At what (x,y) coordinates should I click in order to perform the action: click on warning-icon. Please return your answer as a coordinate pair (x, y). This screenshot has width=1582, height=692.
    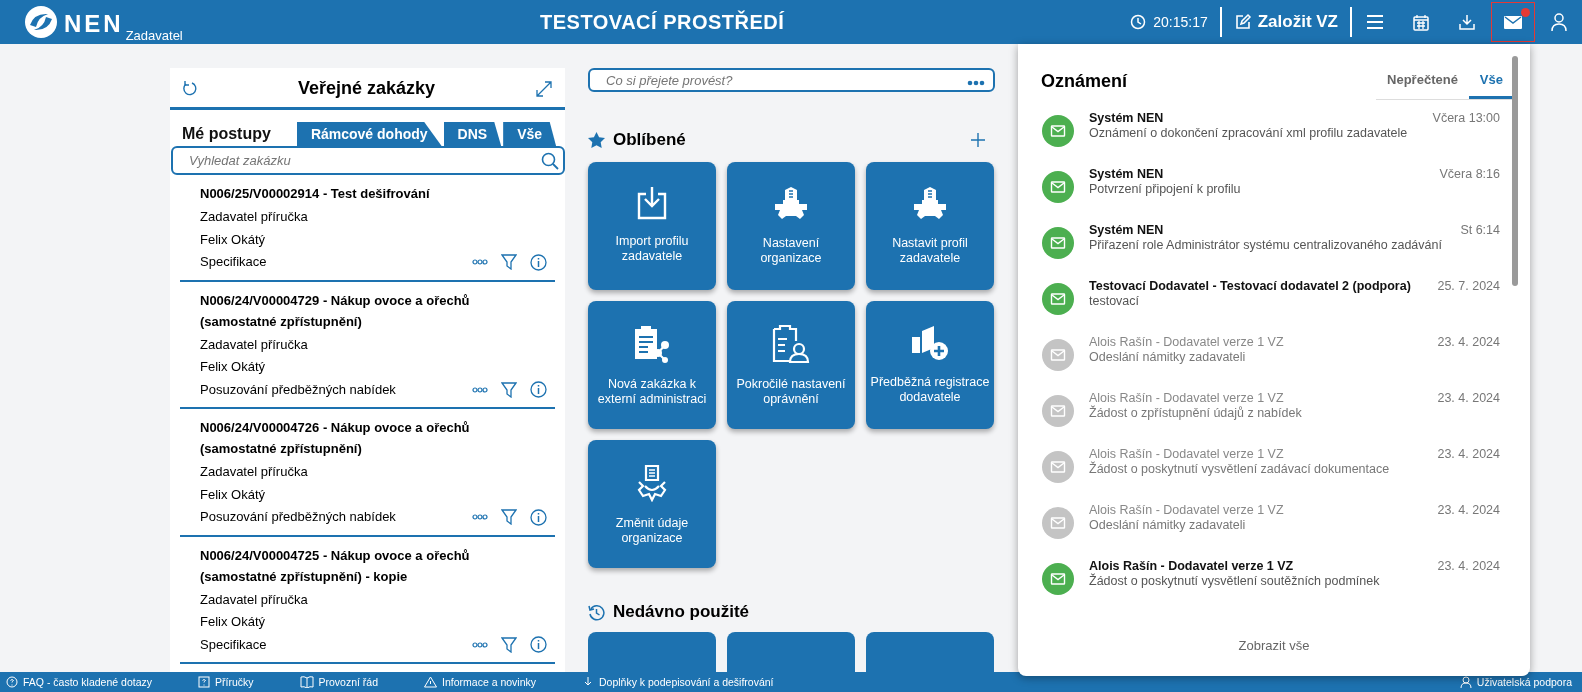
    Looking at the image, I should click on (431, 682).